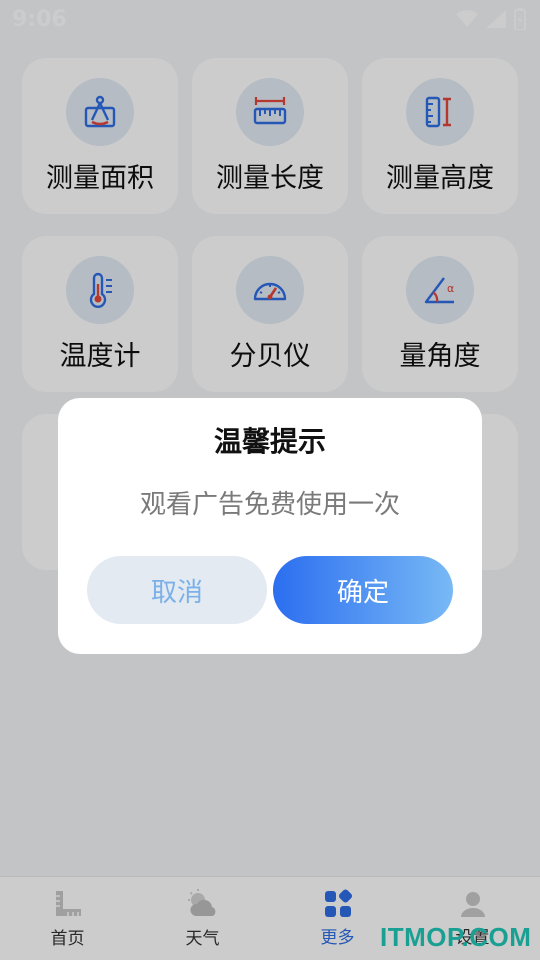  What do you see at coordinates (456, 937) in the screenshot?
I see `site-watermark: ITMOP.COM` at bounding box center [456, 937].